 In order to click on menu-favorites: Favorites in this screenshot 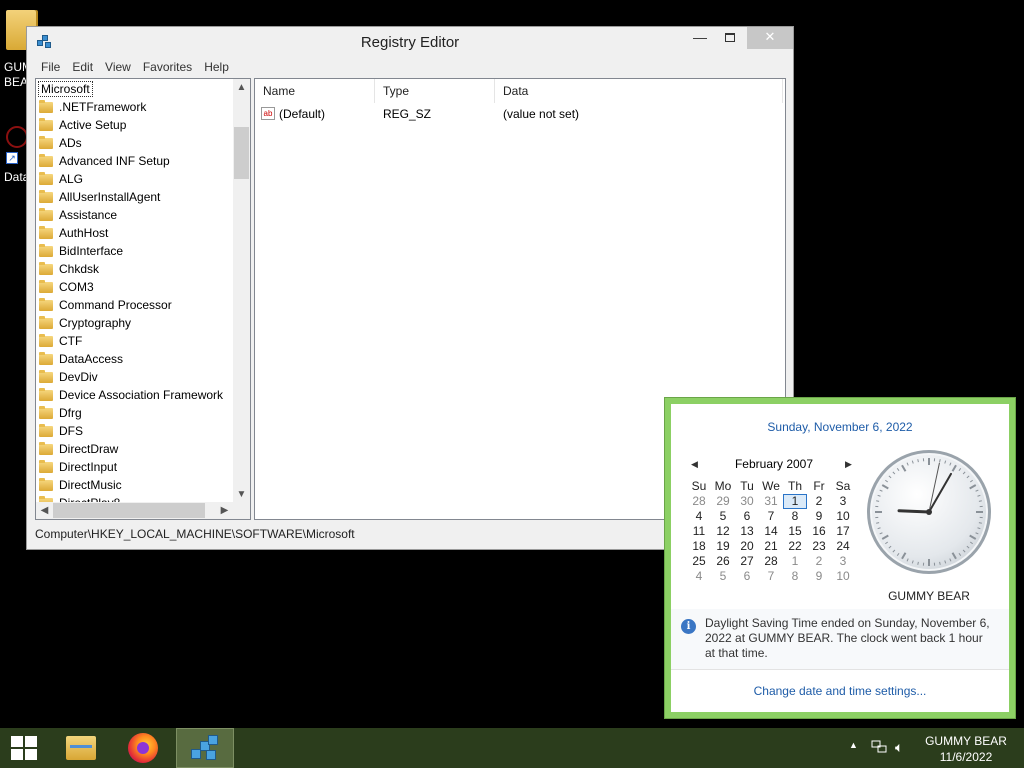, I will do `click(167, 67)`.